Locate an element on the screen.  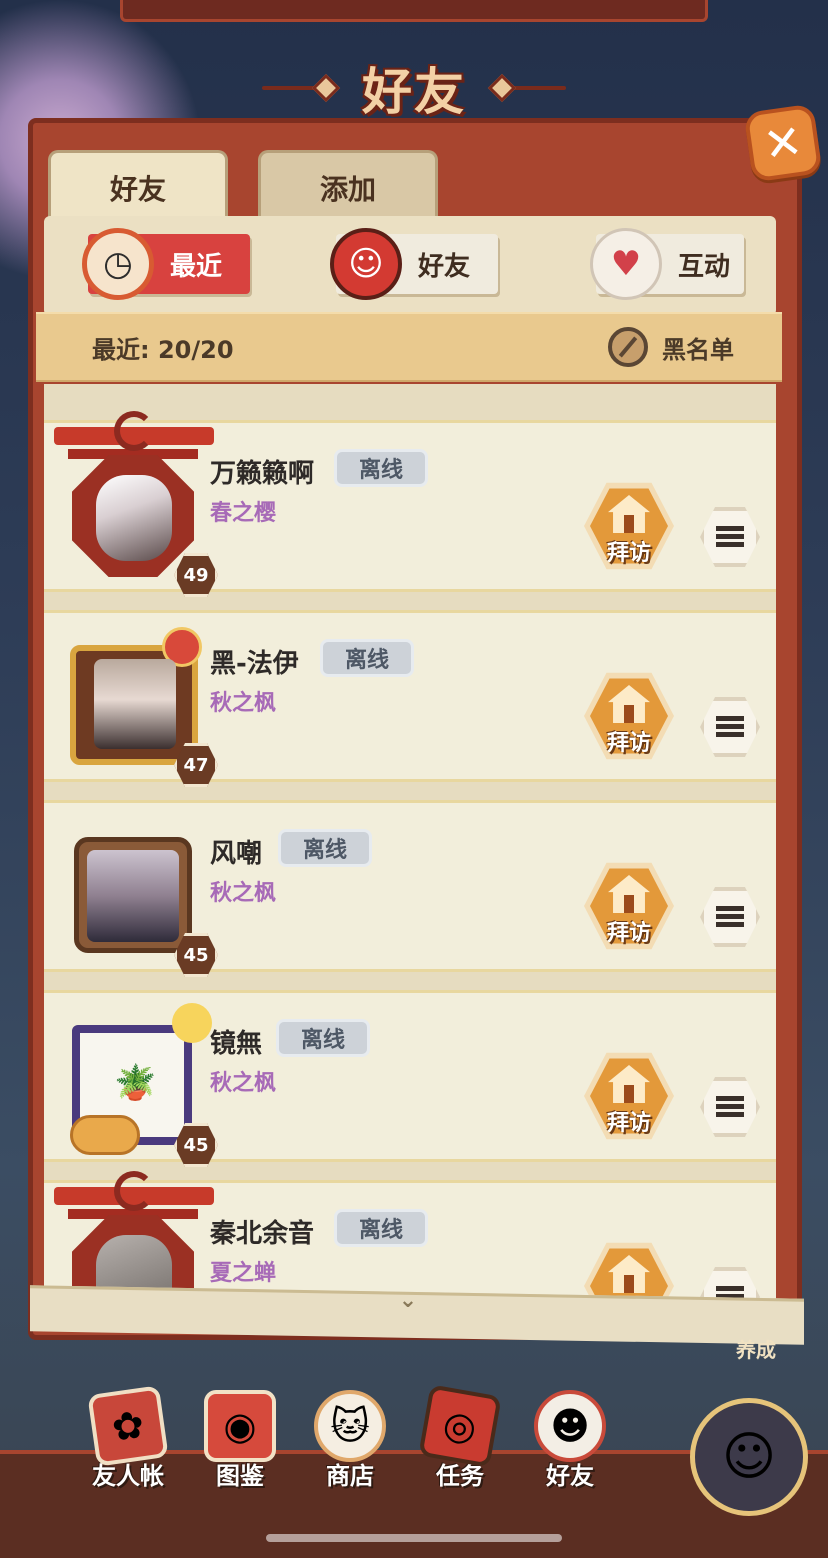
filter-interact-label: 互动 is located at coordinates (704, 266).